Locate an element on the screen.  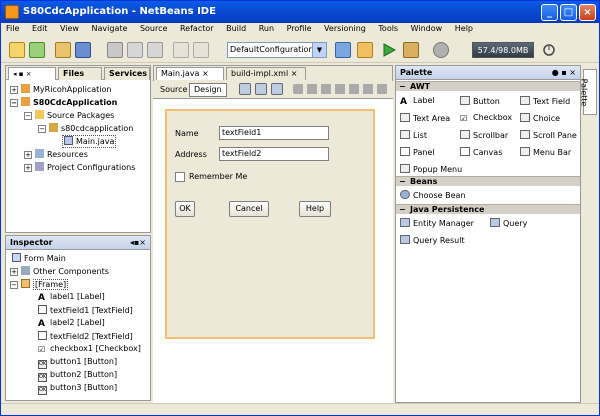
inspector-item-button1: OK button1 [Button] is located at coordinates (77, 363).